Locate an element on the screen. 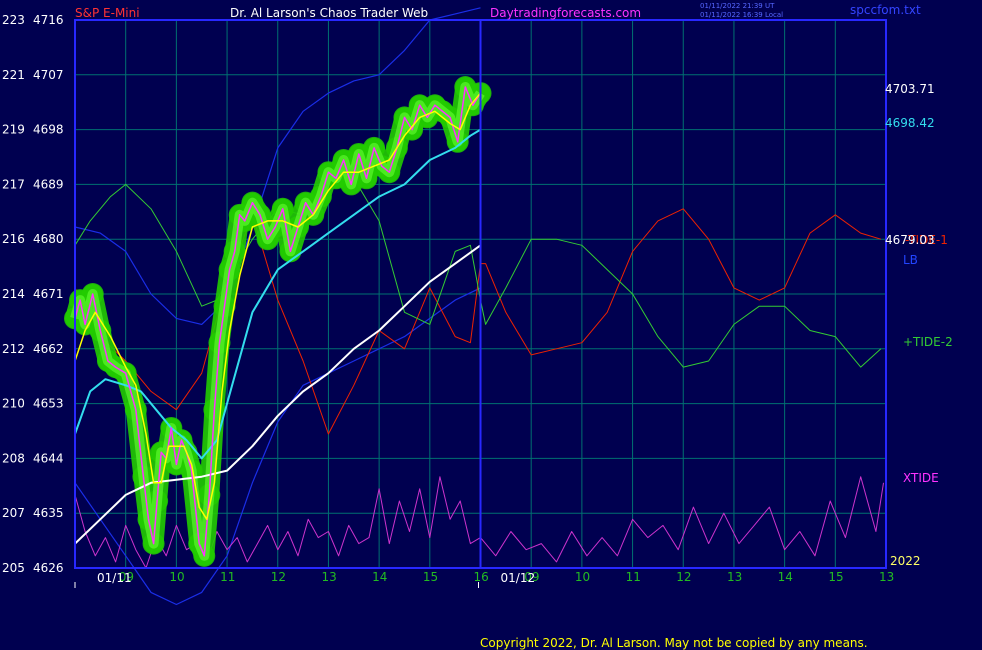 This screenshot has height=650, width=982. file-name: spccfom.txt is located at coordinates (885, 10).